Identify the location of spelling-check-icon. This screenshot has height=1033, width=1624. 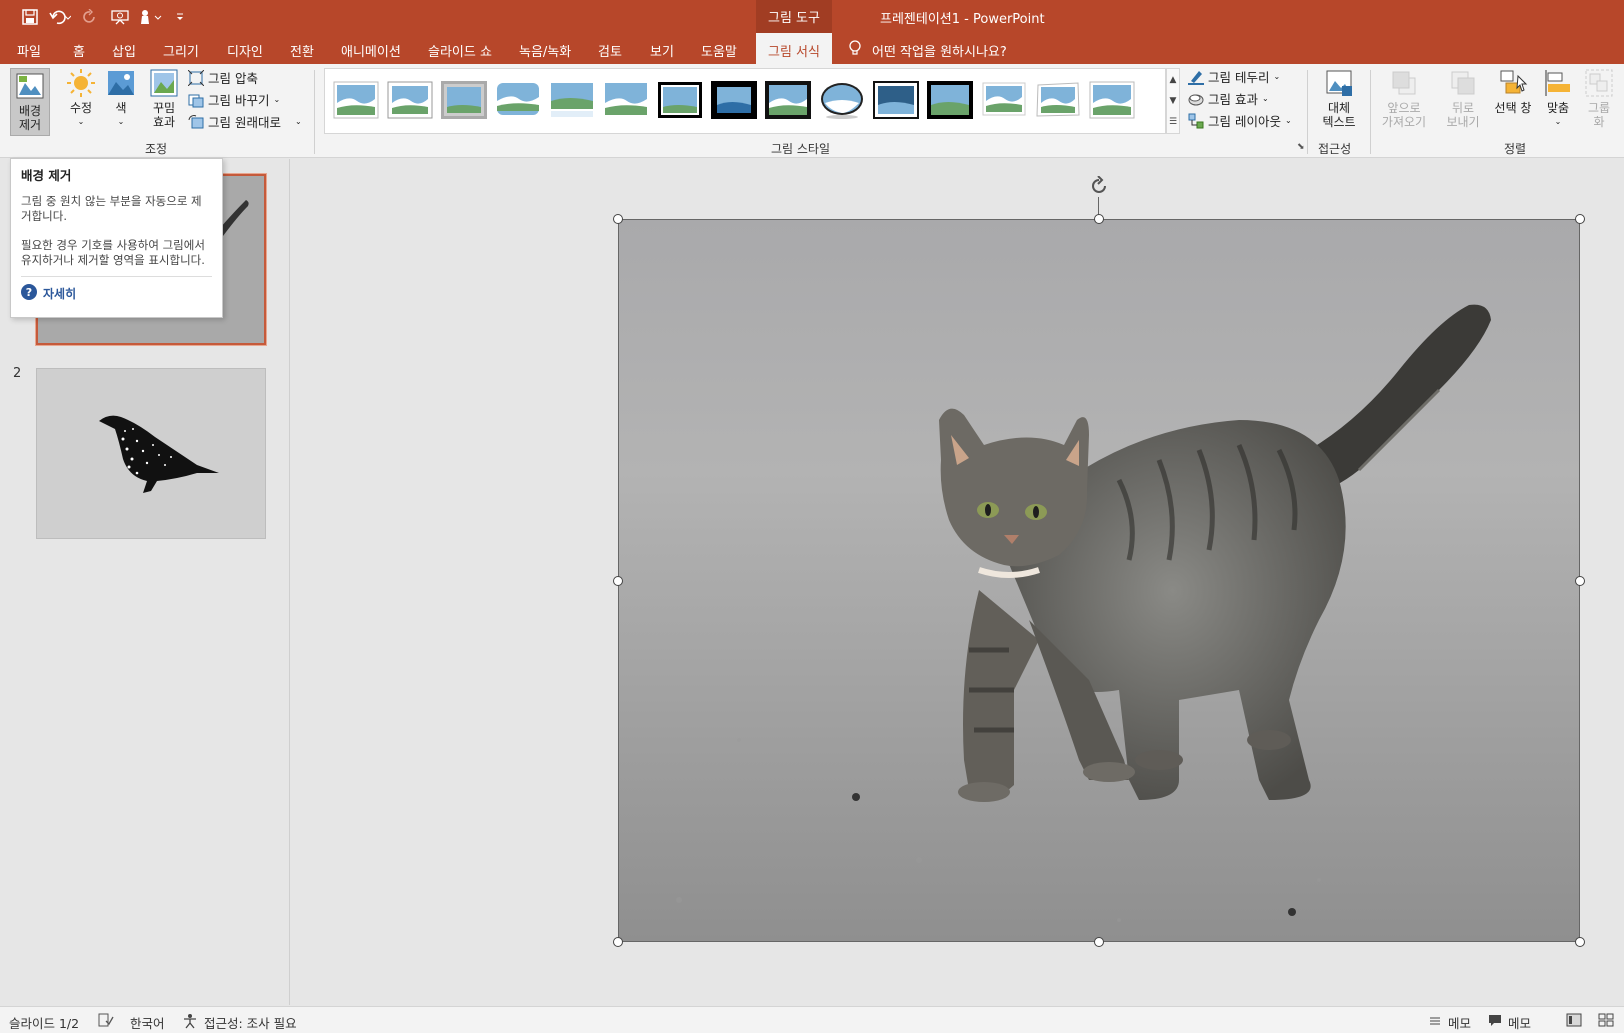
(106, 1020).